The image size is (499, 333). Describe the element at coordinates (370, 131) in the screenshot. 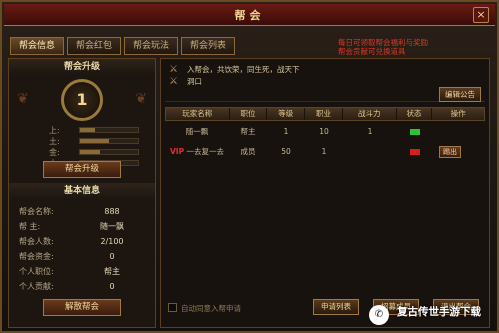

I see `member-power: 1` at that location.